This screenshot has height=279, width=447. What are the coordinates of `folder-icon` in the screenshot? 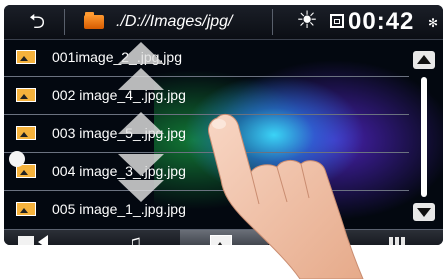 It's located at (94, 20).